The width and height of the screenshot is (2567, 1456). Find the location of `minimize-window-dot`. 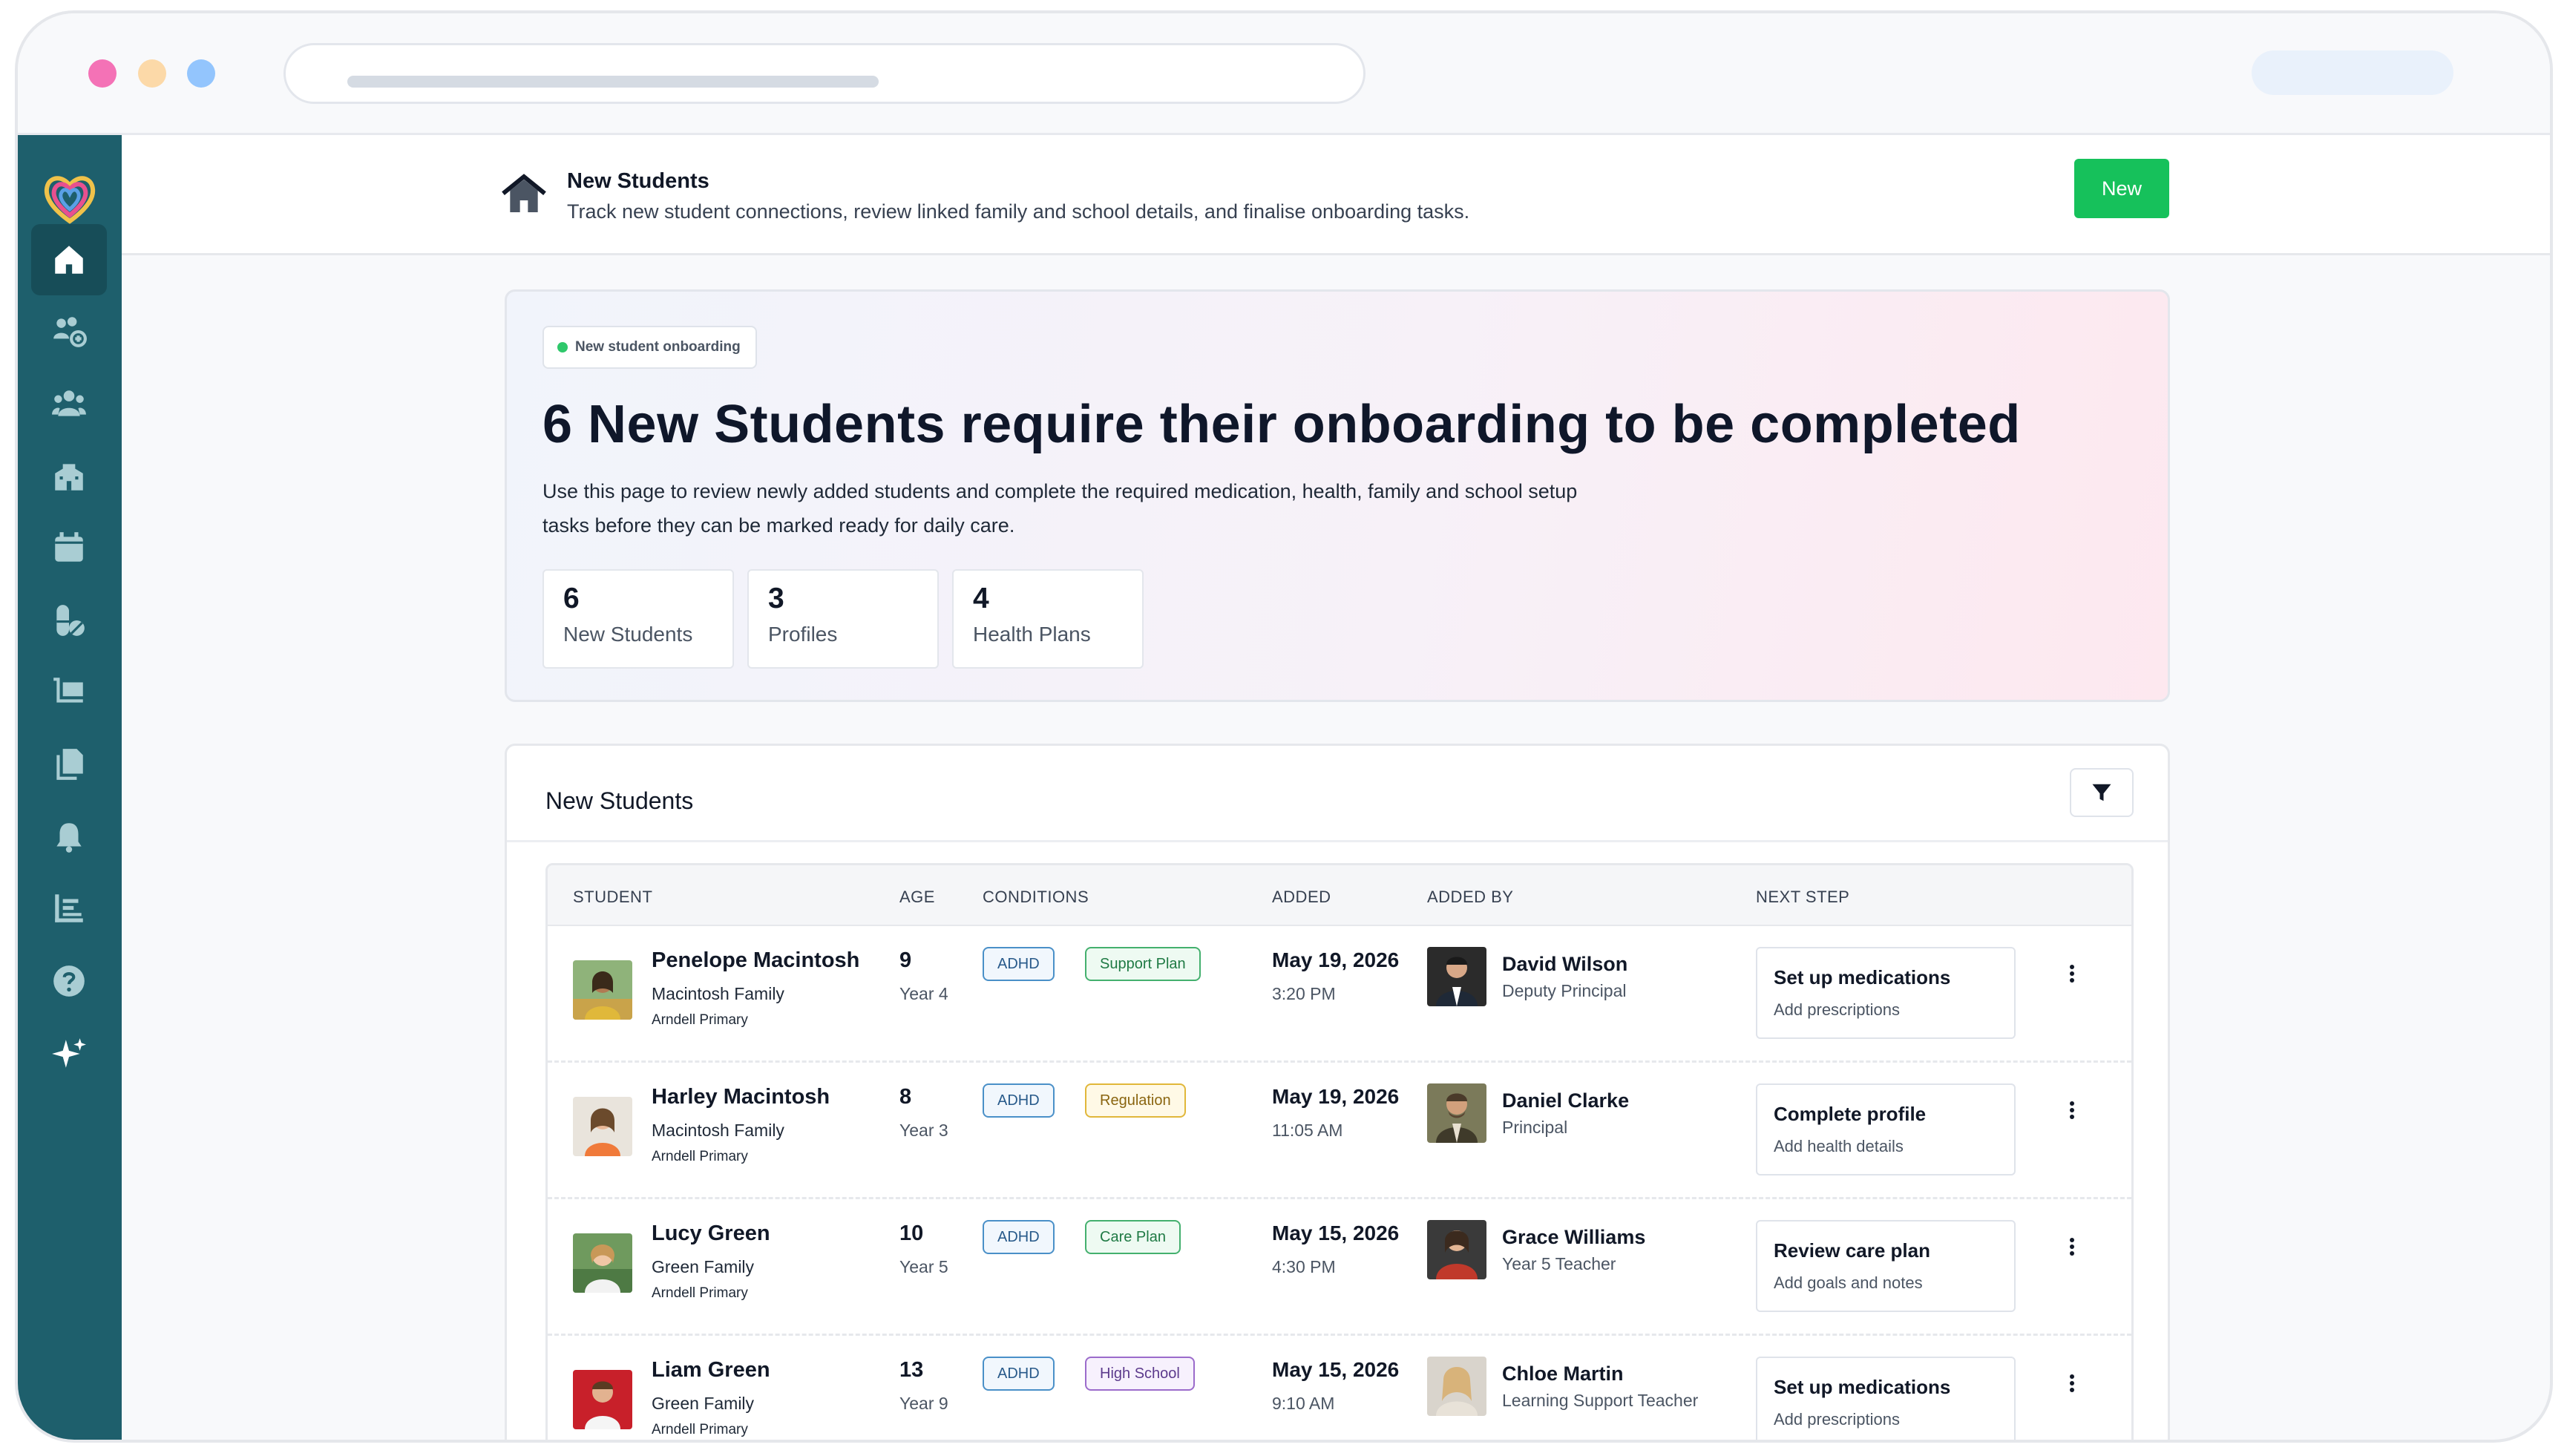

minimize-window-dot is located at coordinates (152, 74).